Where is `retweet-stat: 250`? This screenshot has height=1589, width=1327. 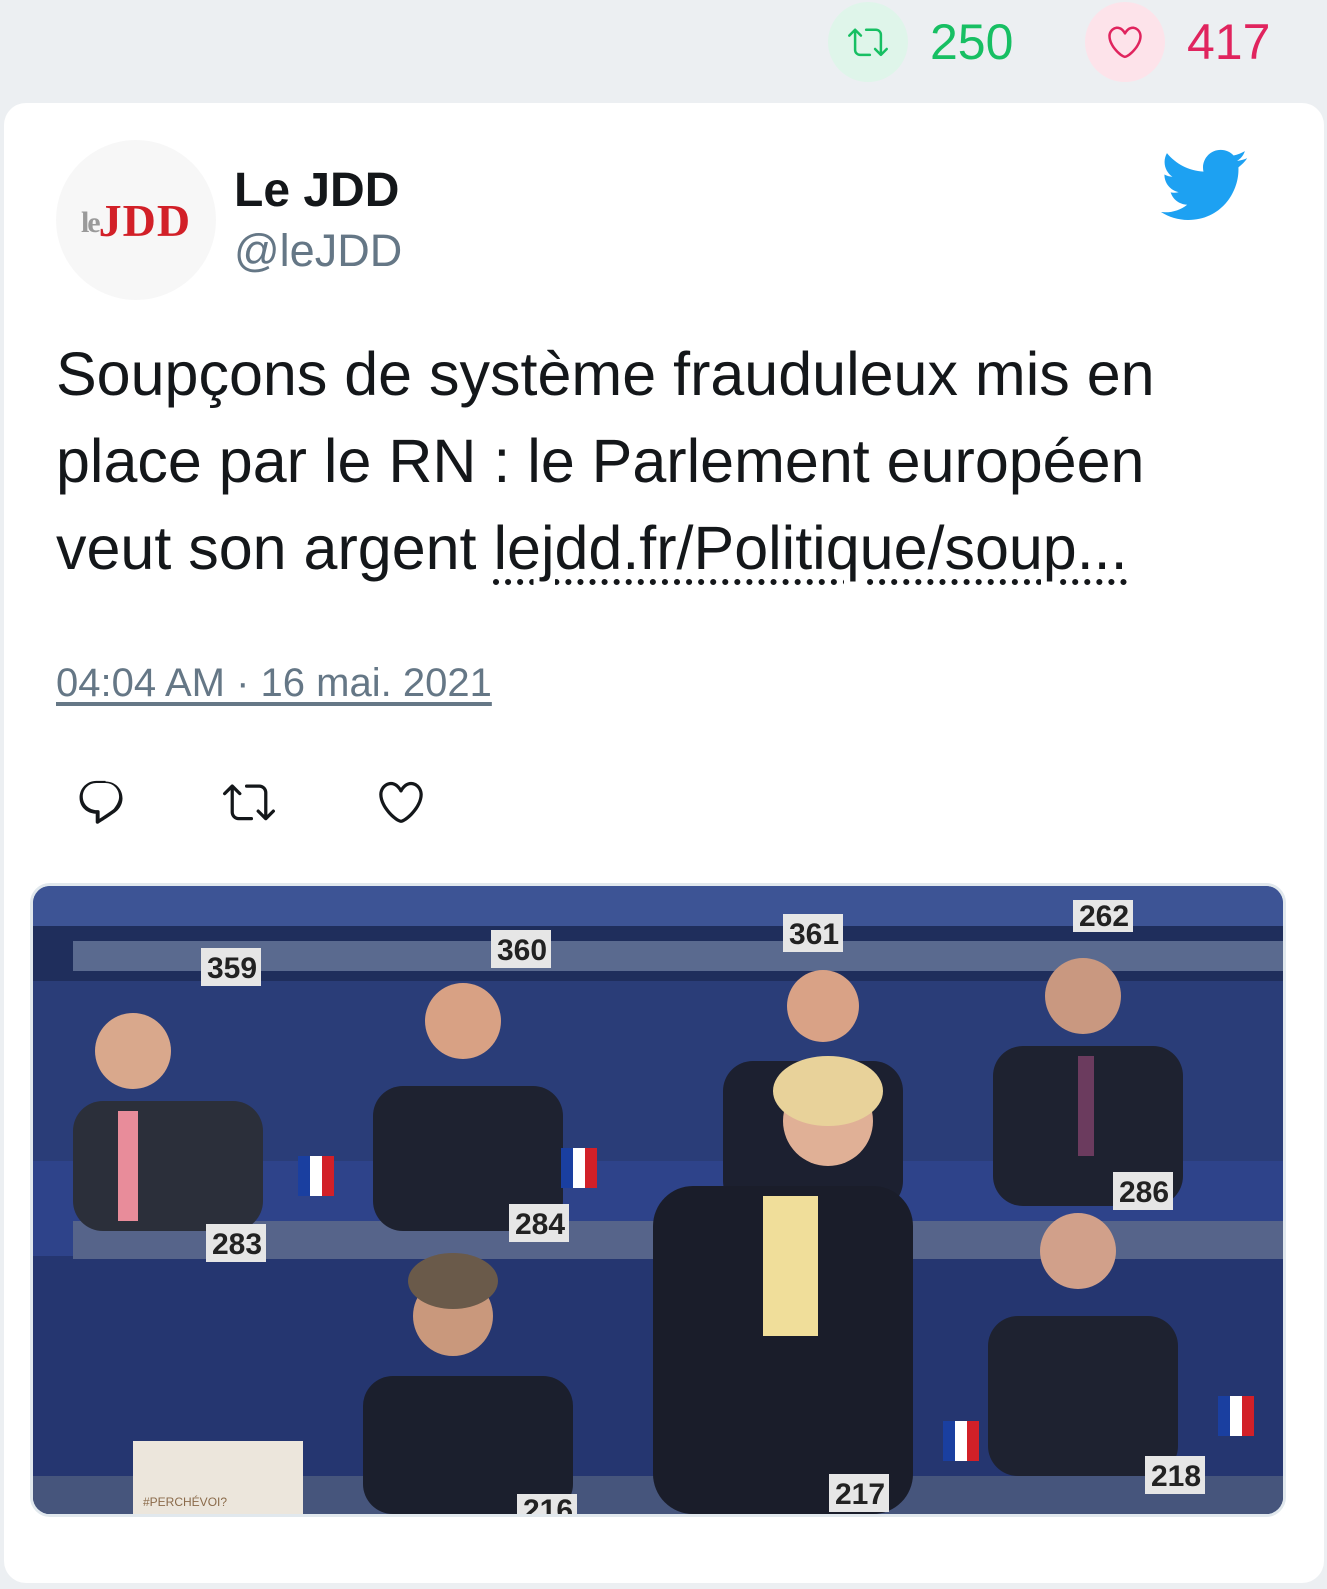
retweet-stat: 250 is located at coordinates (920, 42).